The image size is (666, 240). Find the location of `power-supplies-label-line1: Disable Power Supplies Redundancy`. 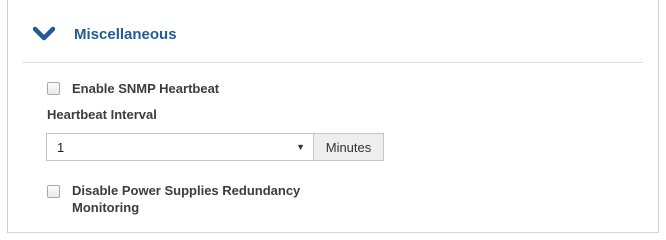

power-supplies-label-line1: Disable Power Supplies Redundancy is located at coordinates (186, 190).